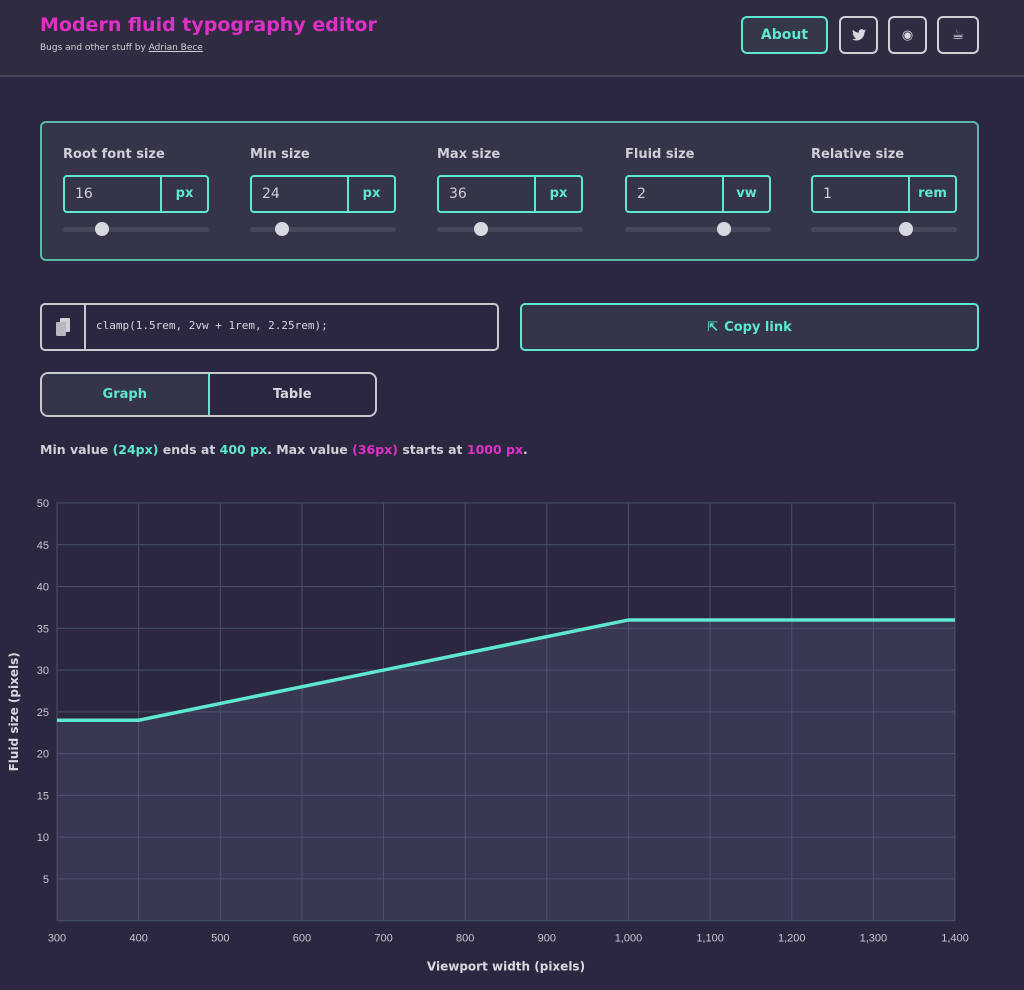 The height and width of the screenshot is (990, 1024). What do you see at coordinates (465, 939) in the screenshot?
I see `x-tick-label: 800` at bounding box center [465, 939].